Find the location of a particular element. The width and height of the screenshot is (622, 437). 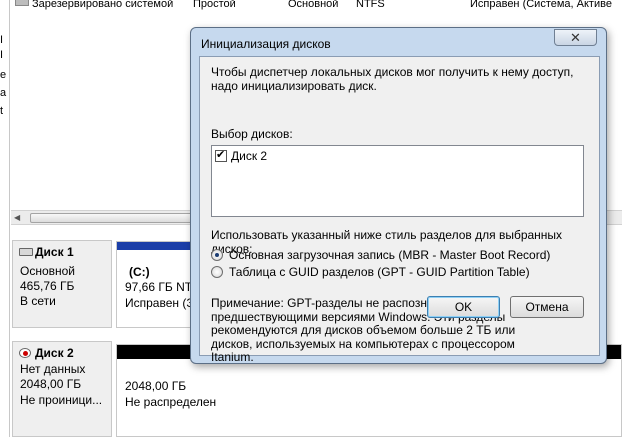

unallocated-size: 2048,00 ГБ is located at coordinates (156, 386).